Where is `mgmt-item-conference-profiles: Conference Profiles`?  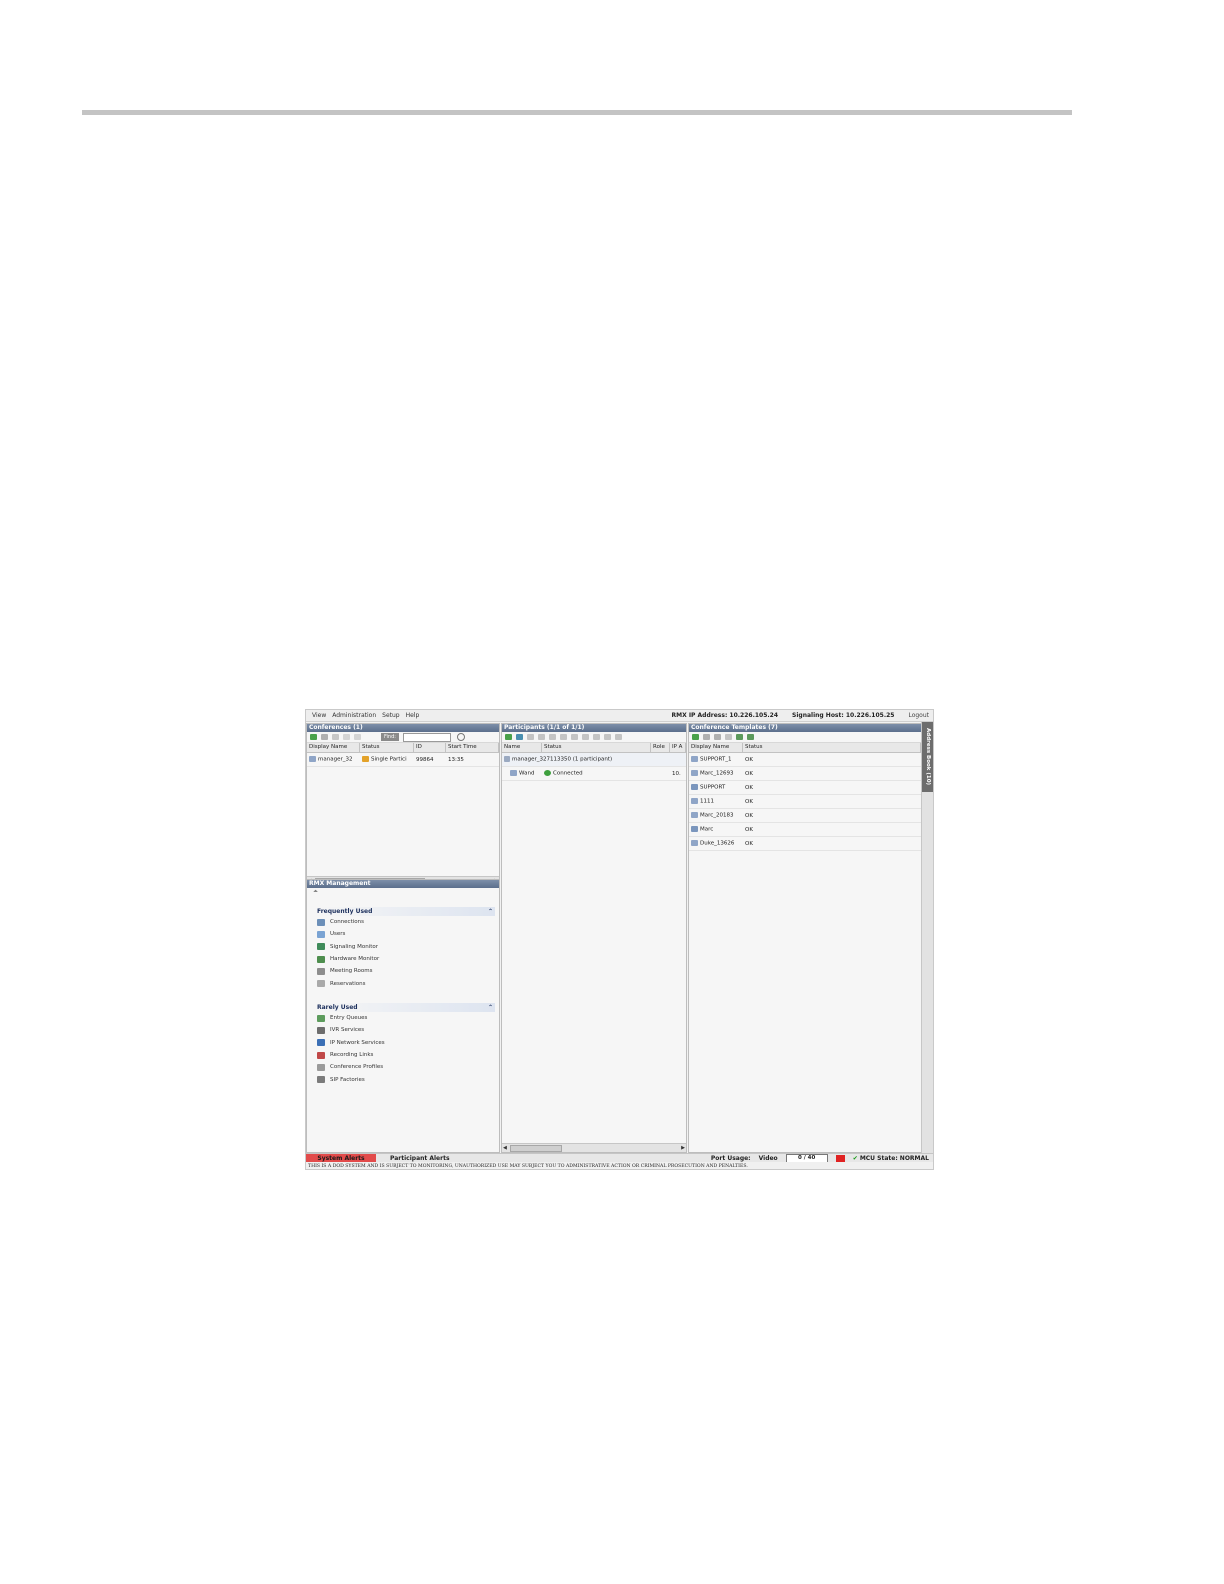
mgmt-item-conference-profiles: Conference Profiles is located at coordinates (405, 1067).